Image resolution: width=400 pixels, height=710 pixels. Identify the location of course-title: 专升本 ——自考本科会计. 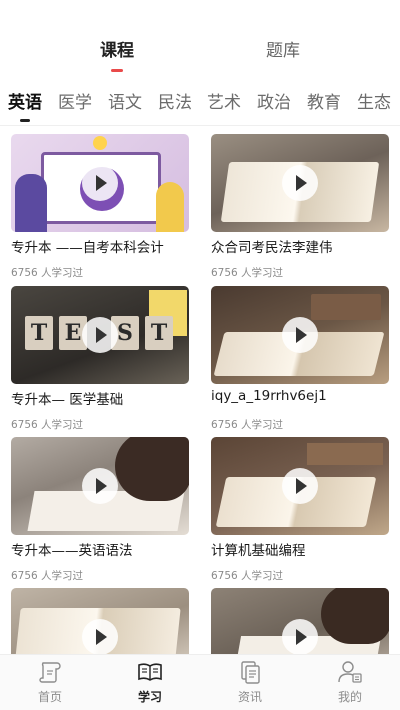
(87, 248).